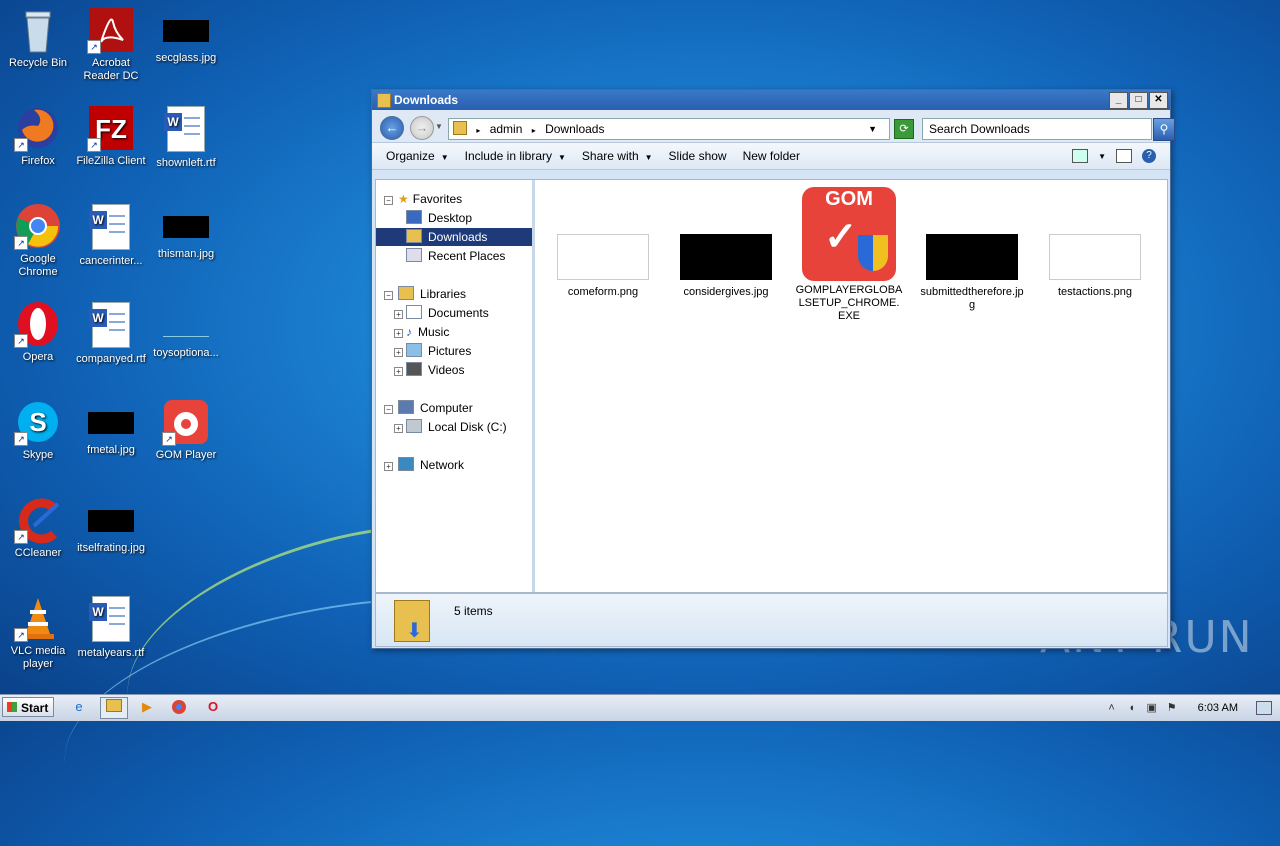 The image size is (1280, 846). I want to click on refresh-button: ⟳, so click(904, 129).